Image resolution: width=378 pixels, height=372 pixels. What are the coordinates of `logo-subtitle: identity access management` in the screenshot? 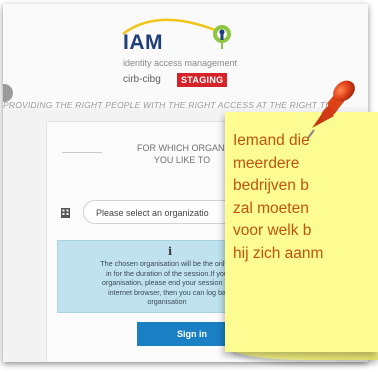 It's located at (180, 63).